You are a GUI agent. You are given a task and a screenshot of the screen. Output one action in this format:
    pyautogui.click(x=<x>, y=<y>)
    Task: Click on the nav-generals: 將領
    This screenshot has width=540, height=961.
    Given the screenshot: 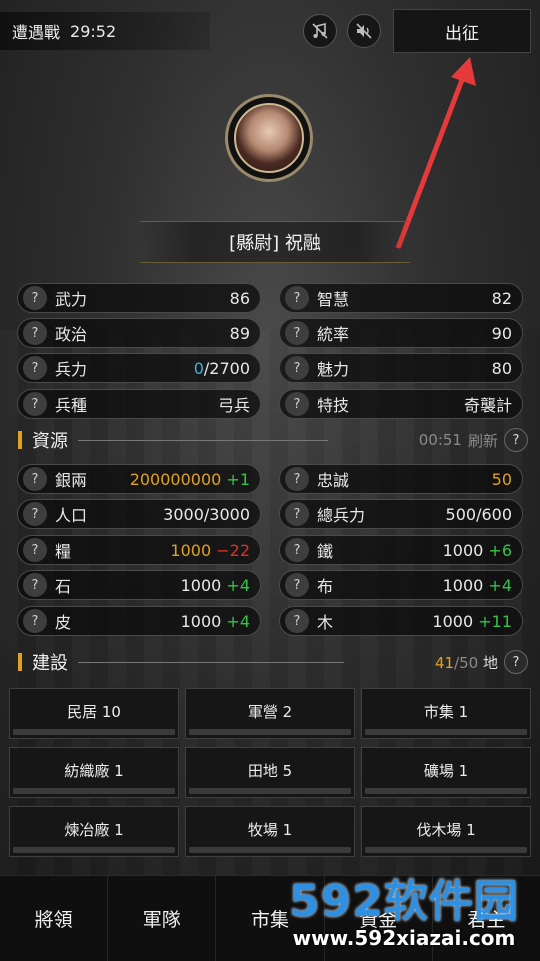 What is the action you would take?
    pyautogui.click(x=54, y=918)
    